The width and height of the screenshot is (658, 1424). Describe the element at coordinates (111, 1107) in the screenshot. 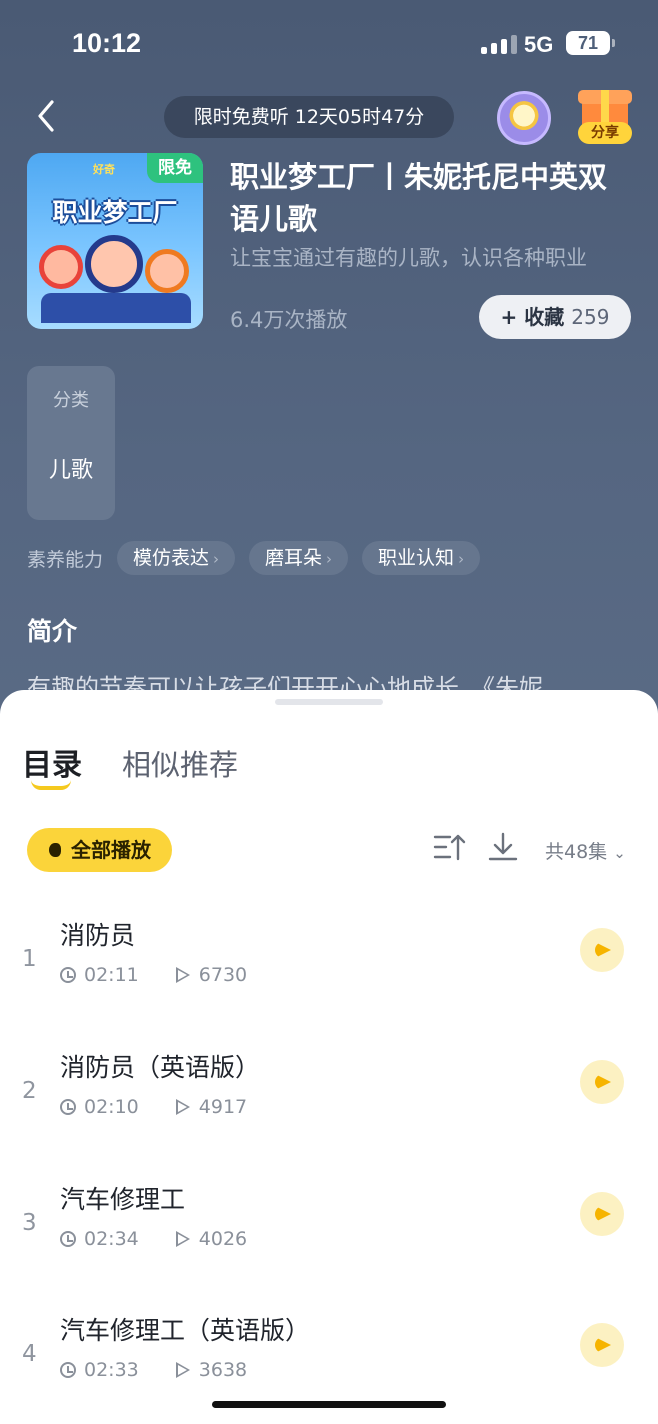

I see `episode-duration: 02:10` at that location.